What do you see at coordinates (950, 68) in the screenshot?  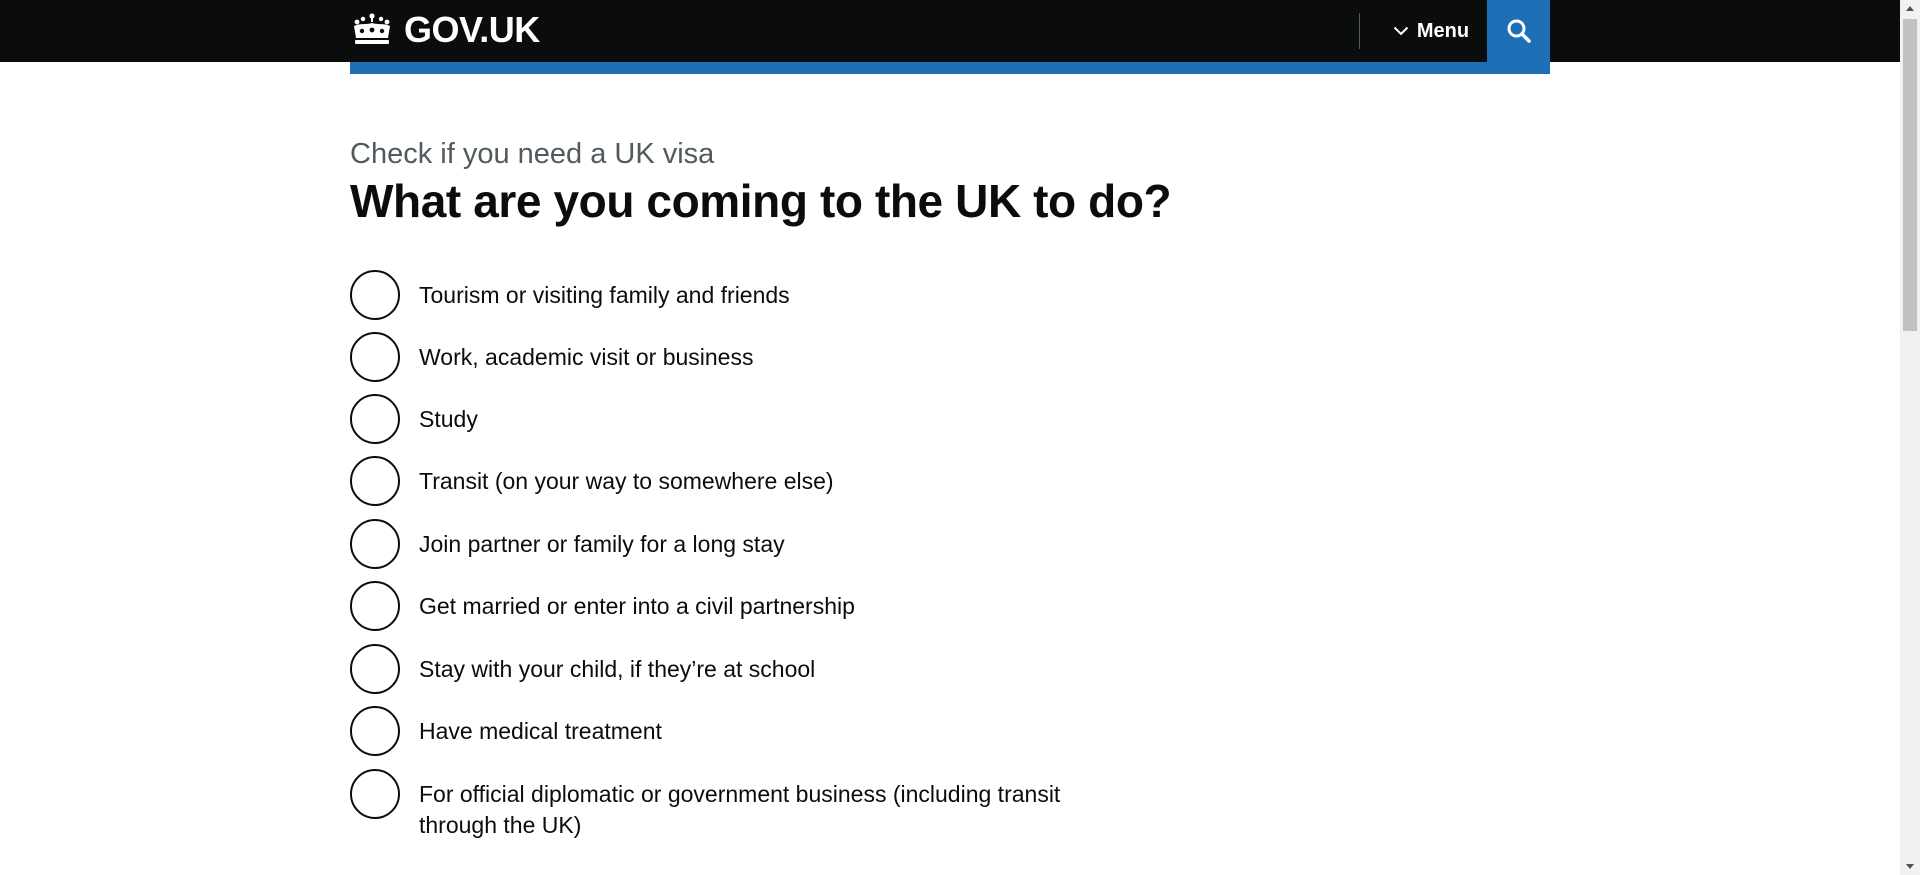 I see `header-accent-bar` at bounding box center [950, 68].